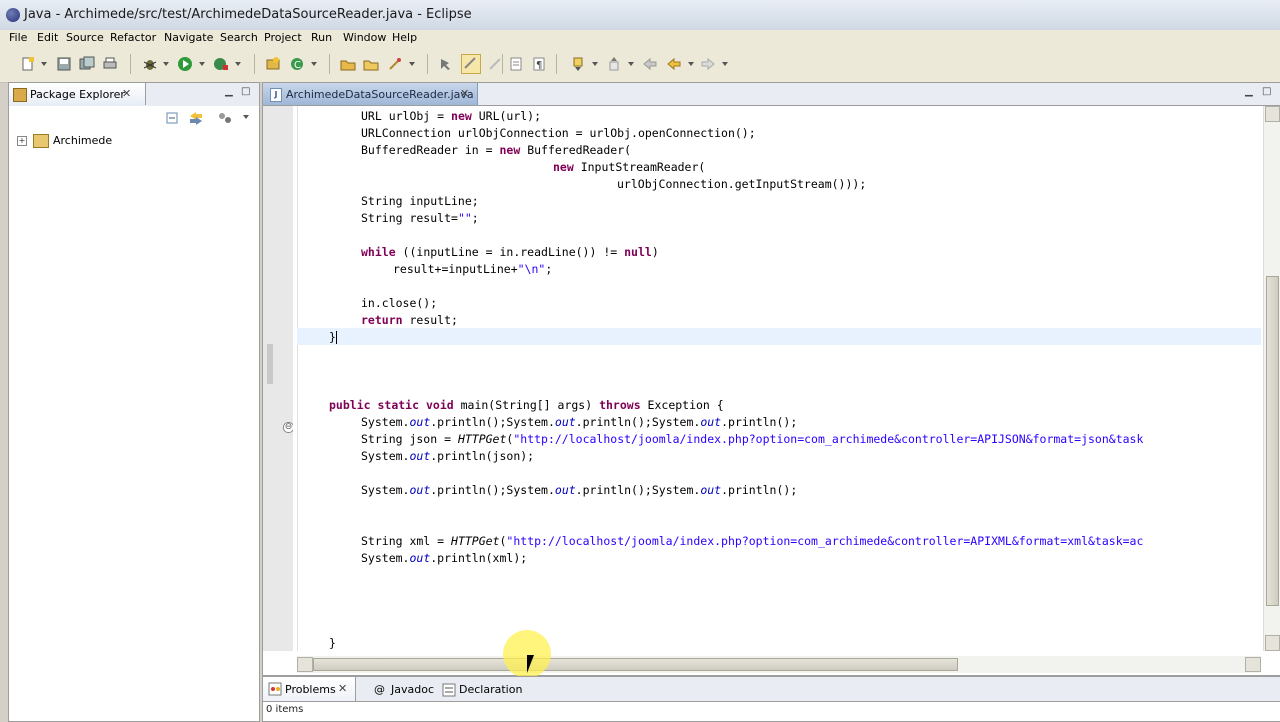  What do you see at coordinates (471, 64) in the screenshot?
I see `toggle-highlight-icon` at bounding box center [471, 64].